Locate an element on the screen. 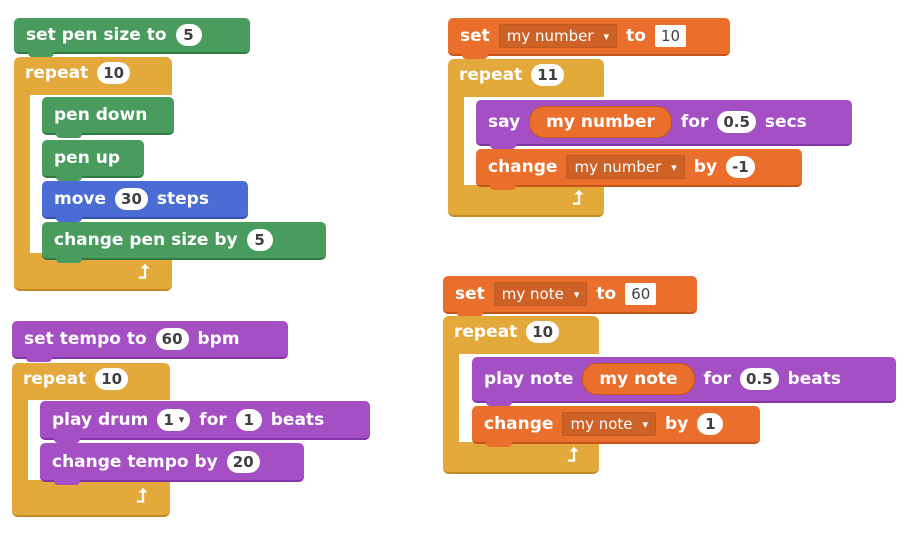 The image size is (912, 538). beats-input: 1 is located at coordinates (248, 419).